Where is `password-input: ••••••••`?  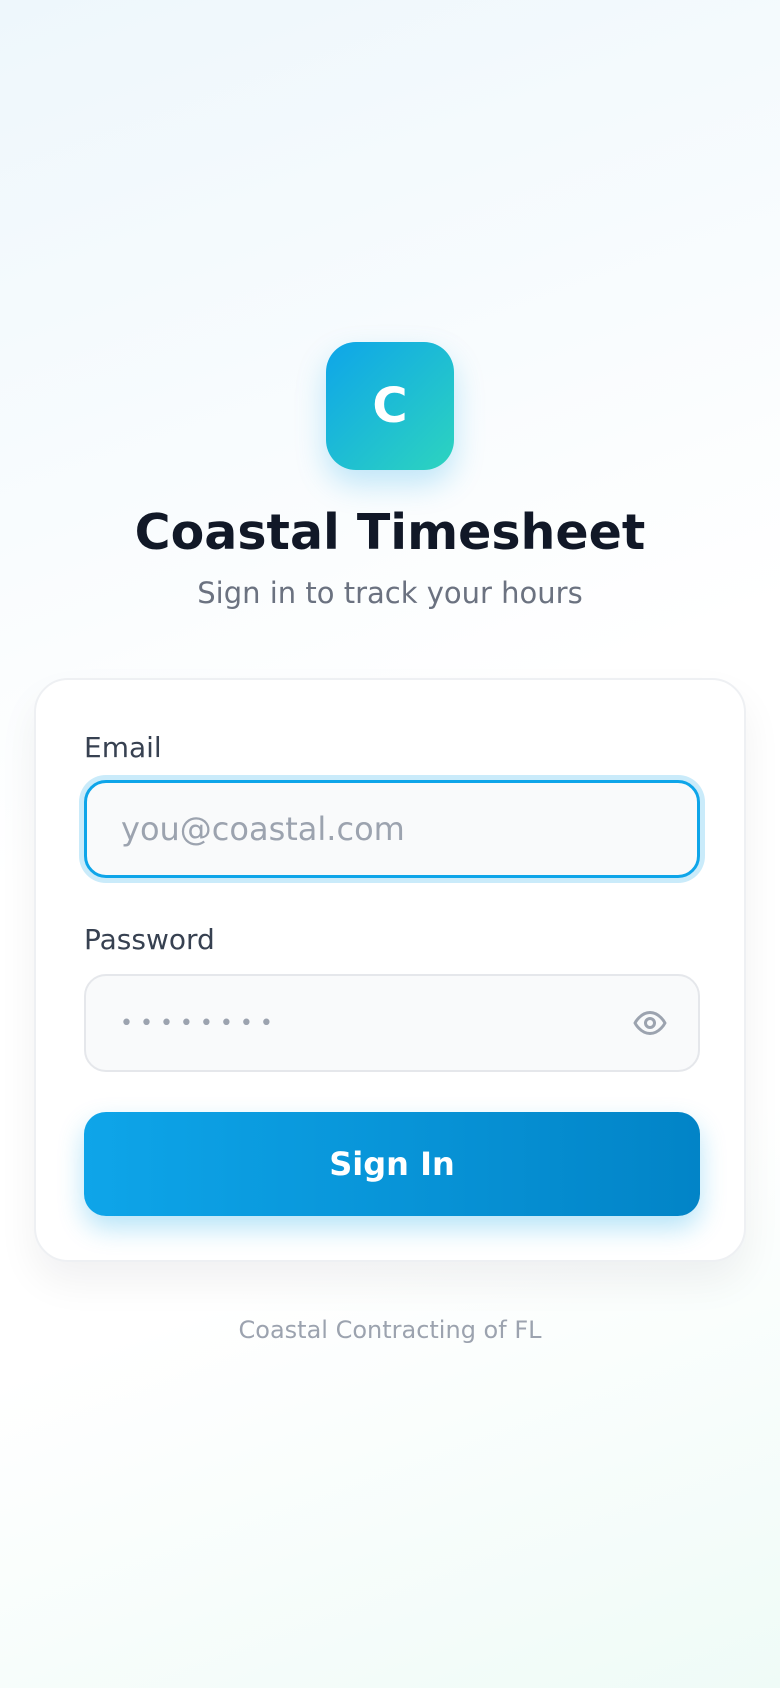 password-input: •••••••• is located at coordinates (392, 1023).